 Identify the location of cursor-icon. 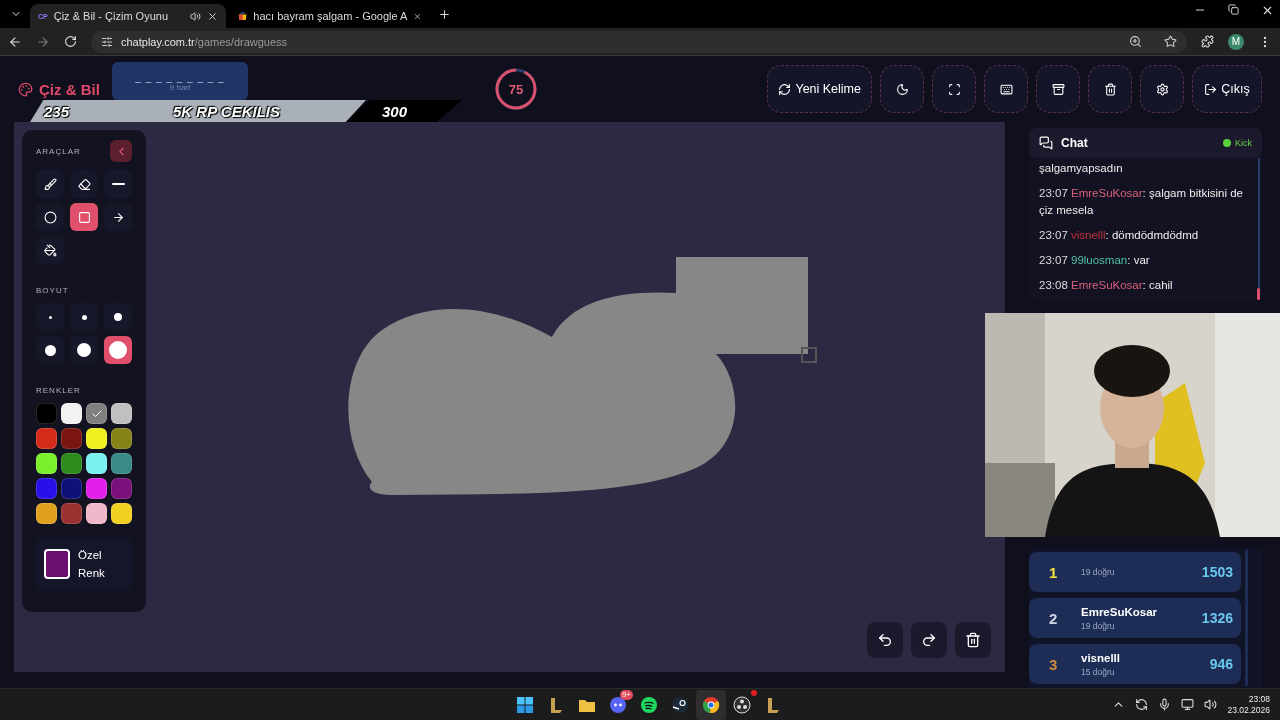
(809, 355).